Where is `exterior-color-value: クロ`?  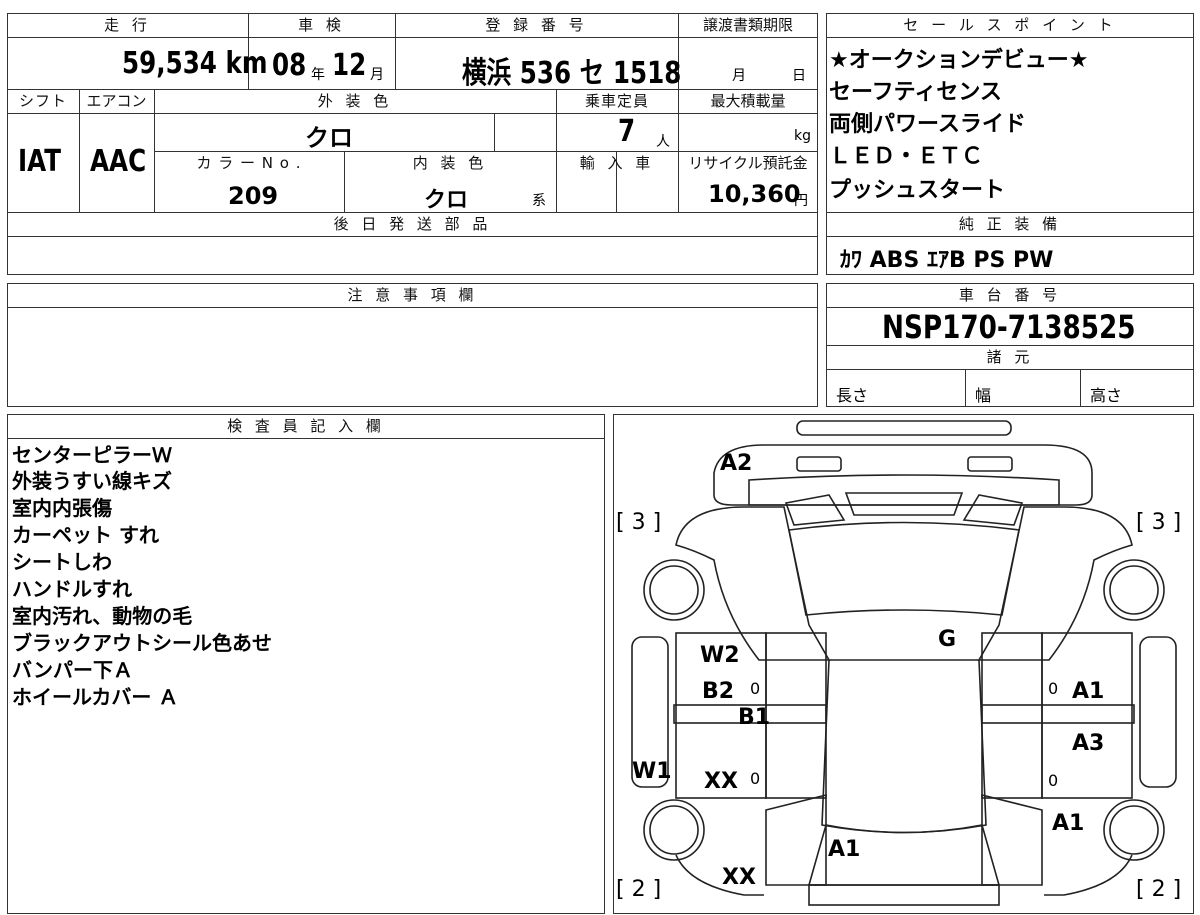 exterior-color-value: クロ is located at coordinates (329, 138).